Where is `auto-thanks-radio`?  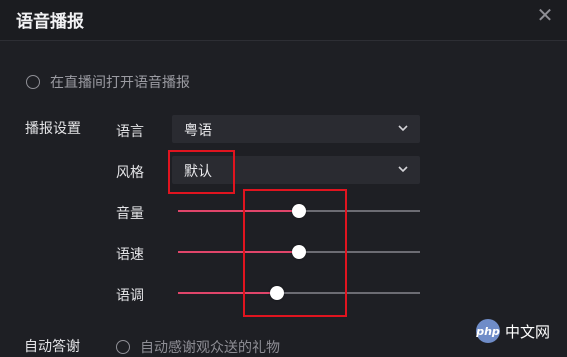
auto-thanks-radio is located at coordinates (123, 347).